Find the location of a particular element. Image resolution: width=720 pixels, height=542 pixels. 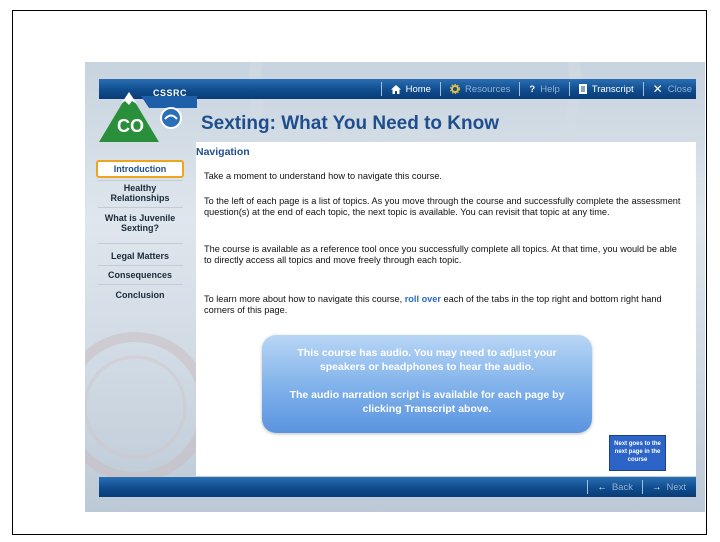

next-button: → Next is located at coordinates (669, 487).